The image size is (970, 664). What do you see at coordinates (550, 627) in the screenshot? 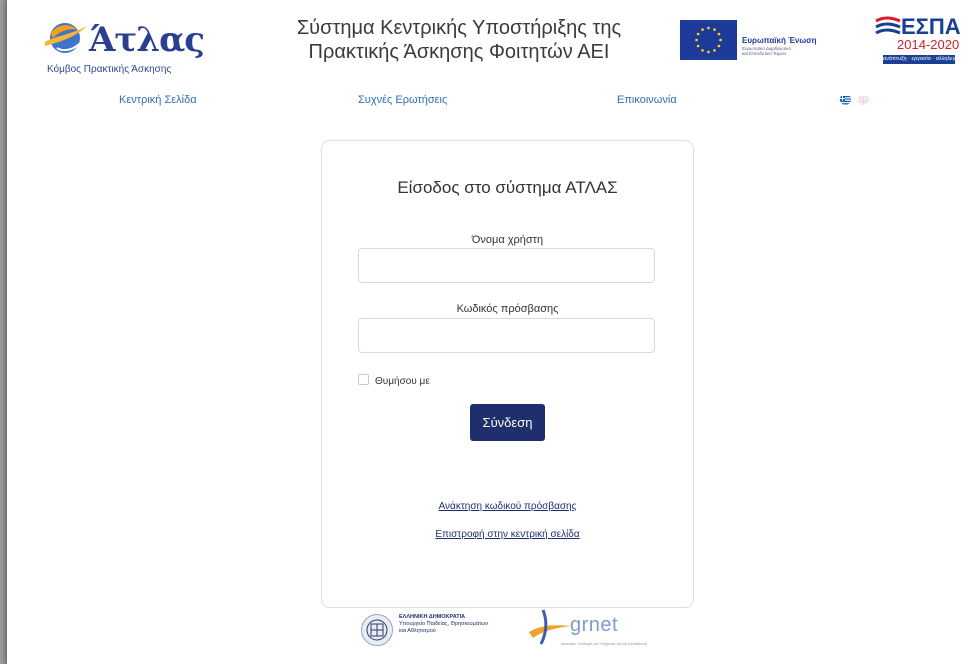
I see `grnet-logo-icon` at bounding box center [550, 627].